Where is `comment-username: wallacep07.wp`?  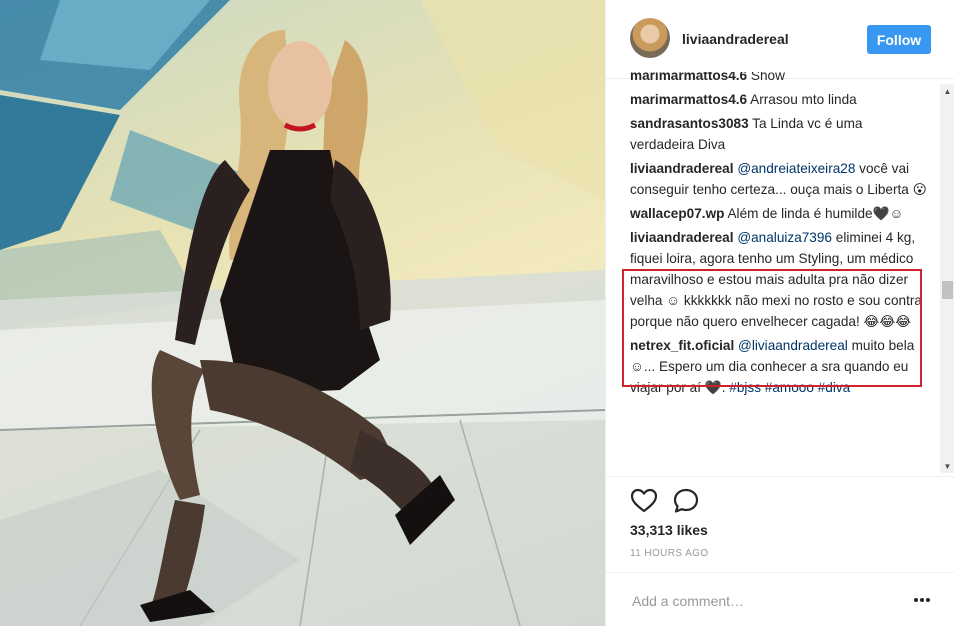 comment-username: wallacep07.wp is located at coordinates (677, 213).